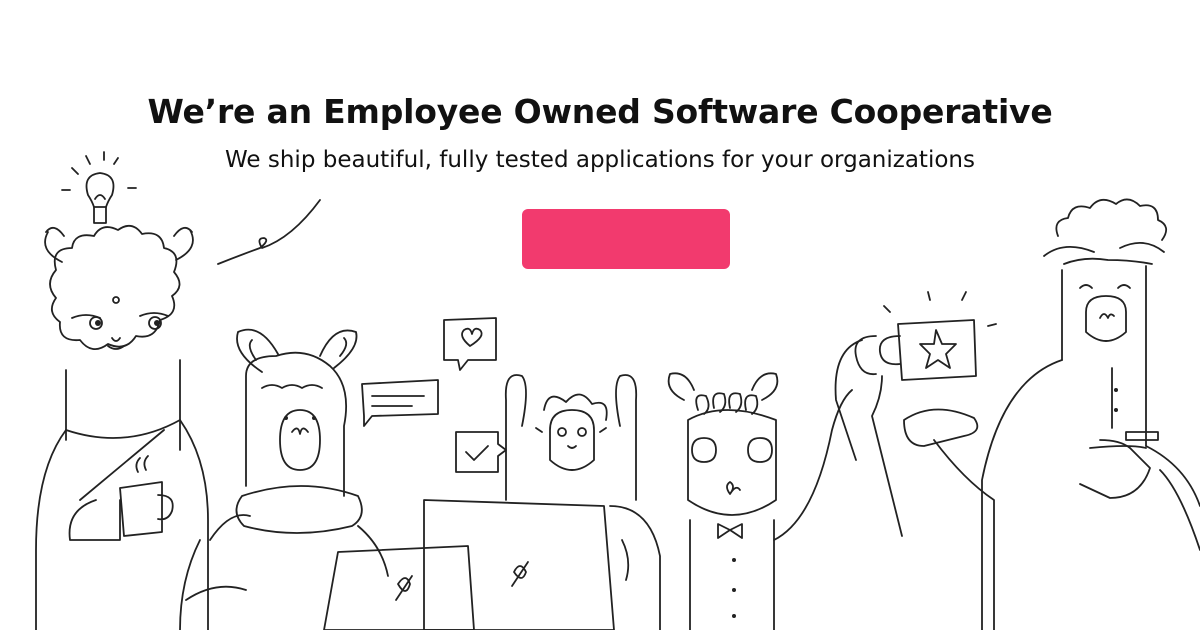 This screenshot has height=630, width=1200. I want to click on llama-with-laptop-center, so click(542, 502).